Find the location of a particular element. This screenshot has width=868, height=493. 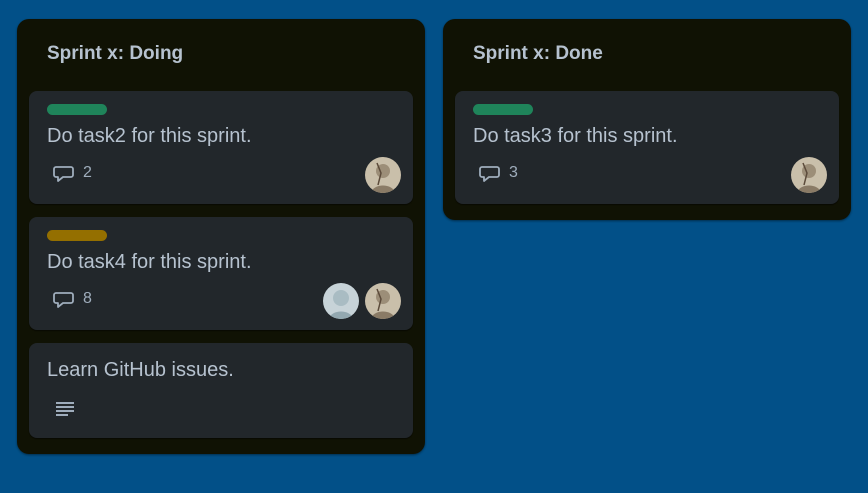

comments-badge: 3 is located at coordinates (498, 173).